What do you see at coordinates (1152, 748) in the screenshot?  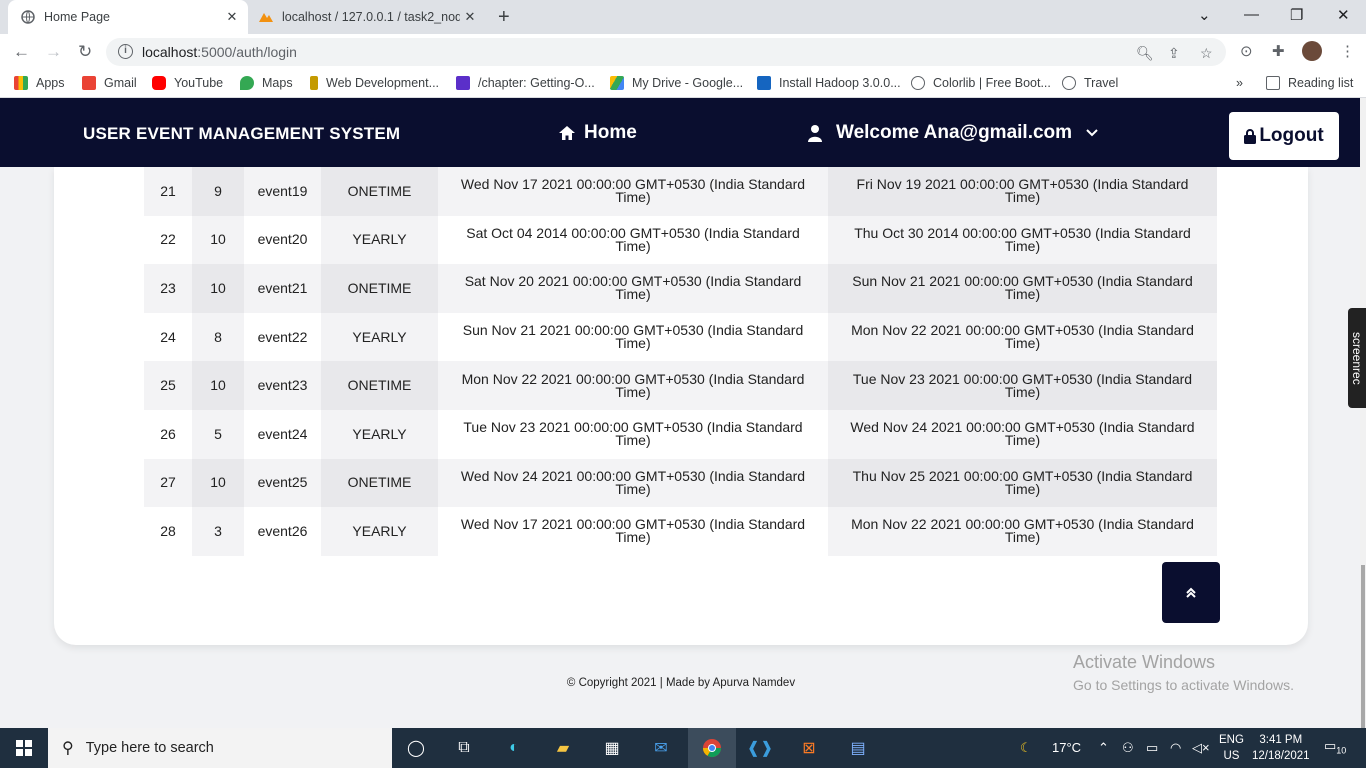 I see `battery-icon: ▭` at bounding box center [1152, 748].